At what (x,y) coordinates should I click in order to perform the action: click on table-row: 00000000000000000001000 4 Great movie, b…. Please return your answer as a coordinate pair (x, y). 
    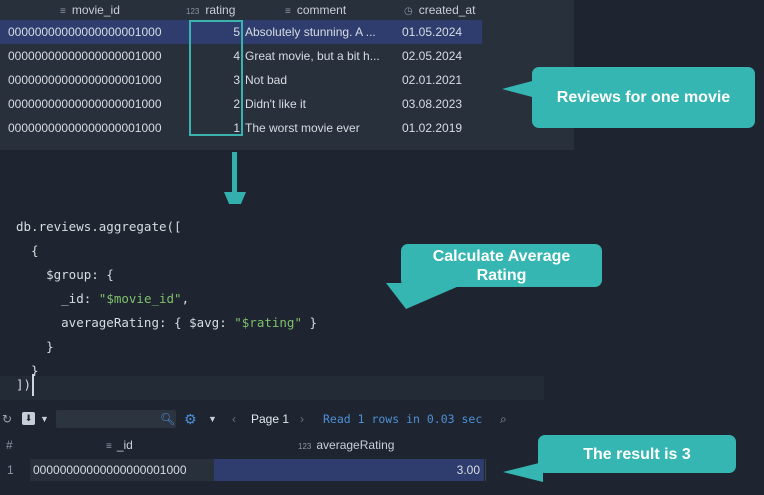
    Looking at the image, I should click on (287, 56).